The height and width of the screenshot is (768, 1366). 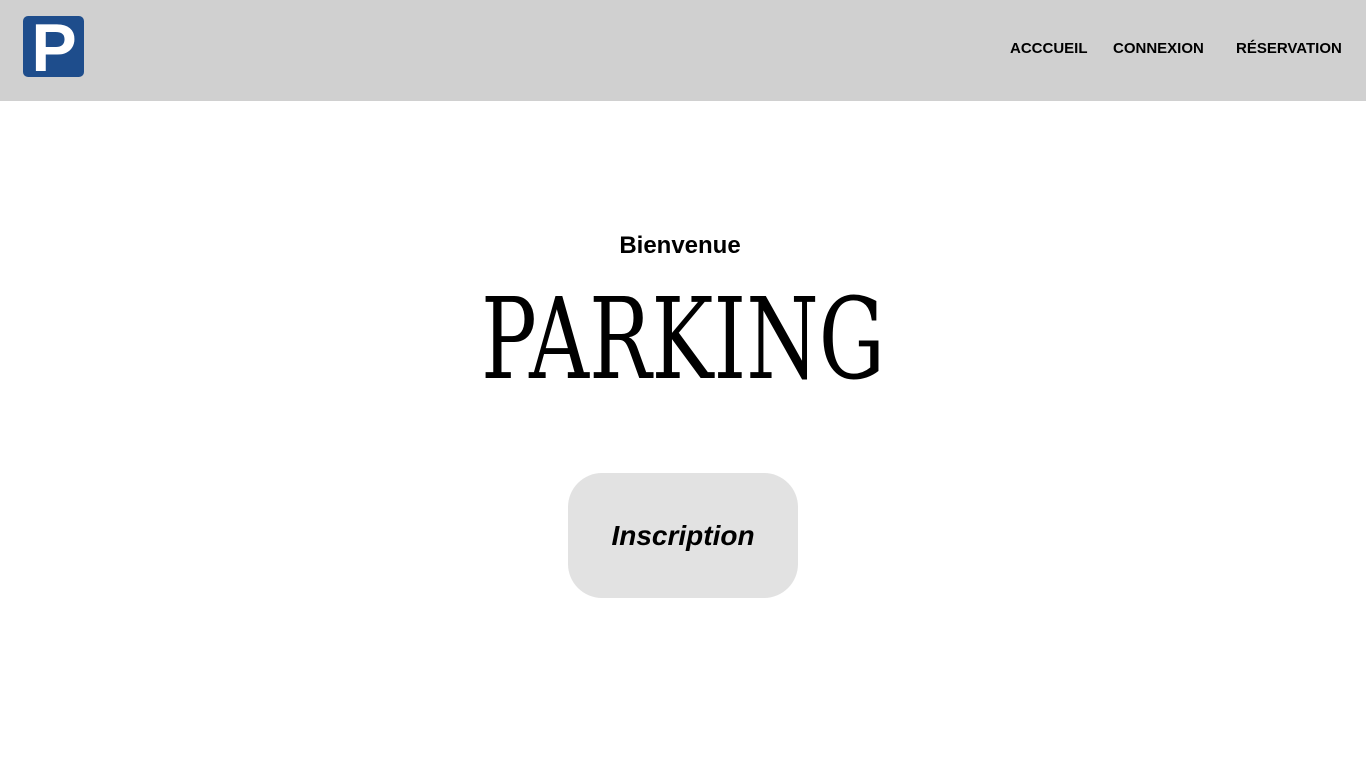 What do you see at coordinates (683, 50) in the screenshot?
I see `top-header: P ACCCUEIL CONNEXION RÉSERVATION` at bounding box center [683, 50].